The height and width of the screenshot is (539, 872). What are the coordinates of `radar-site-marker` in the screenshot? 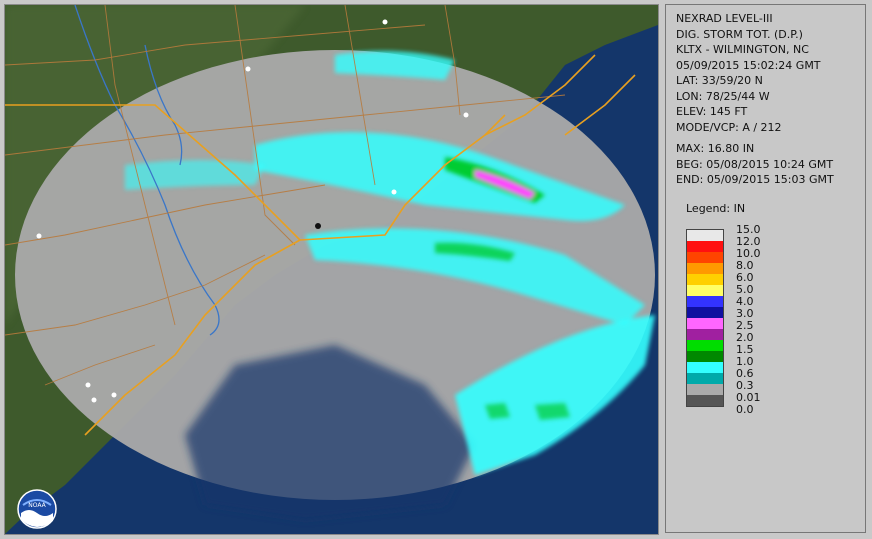 It's located at (318, 226).